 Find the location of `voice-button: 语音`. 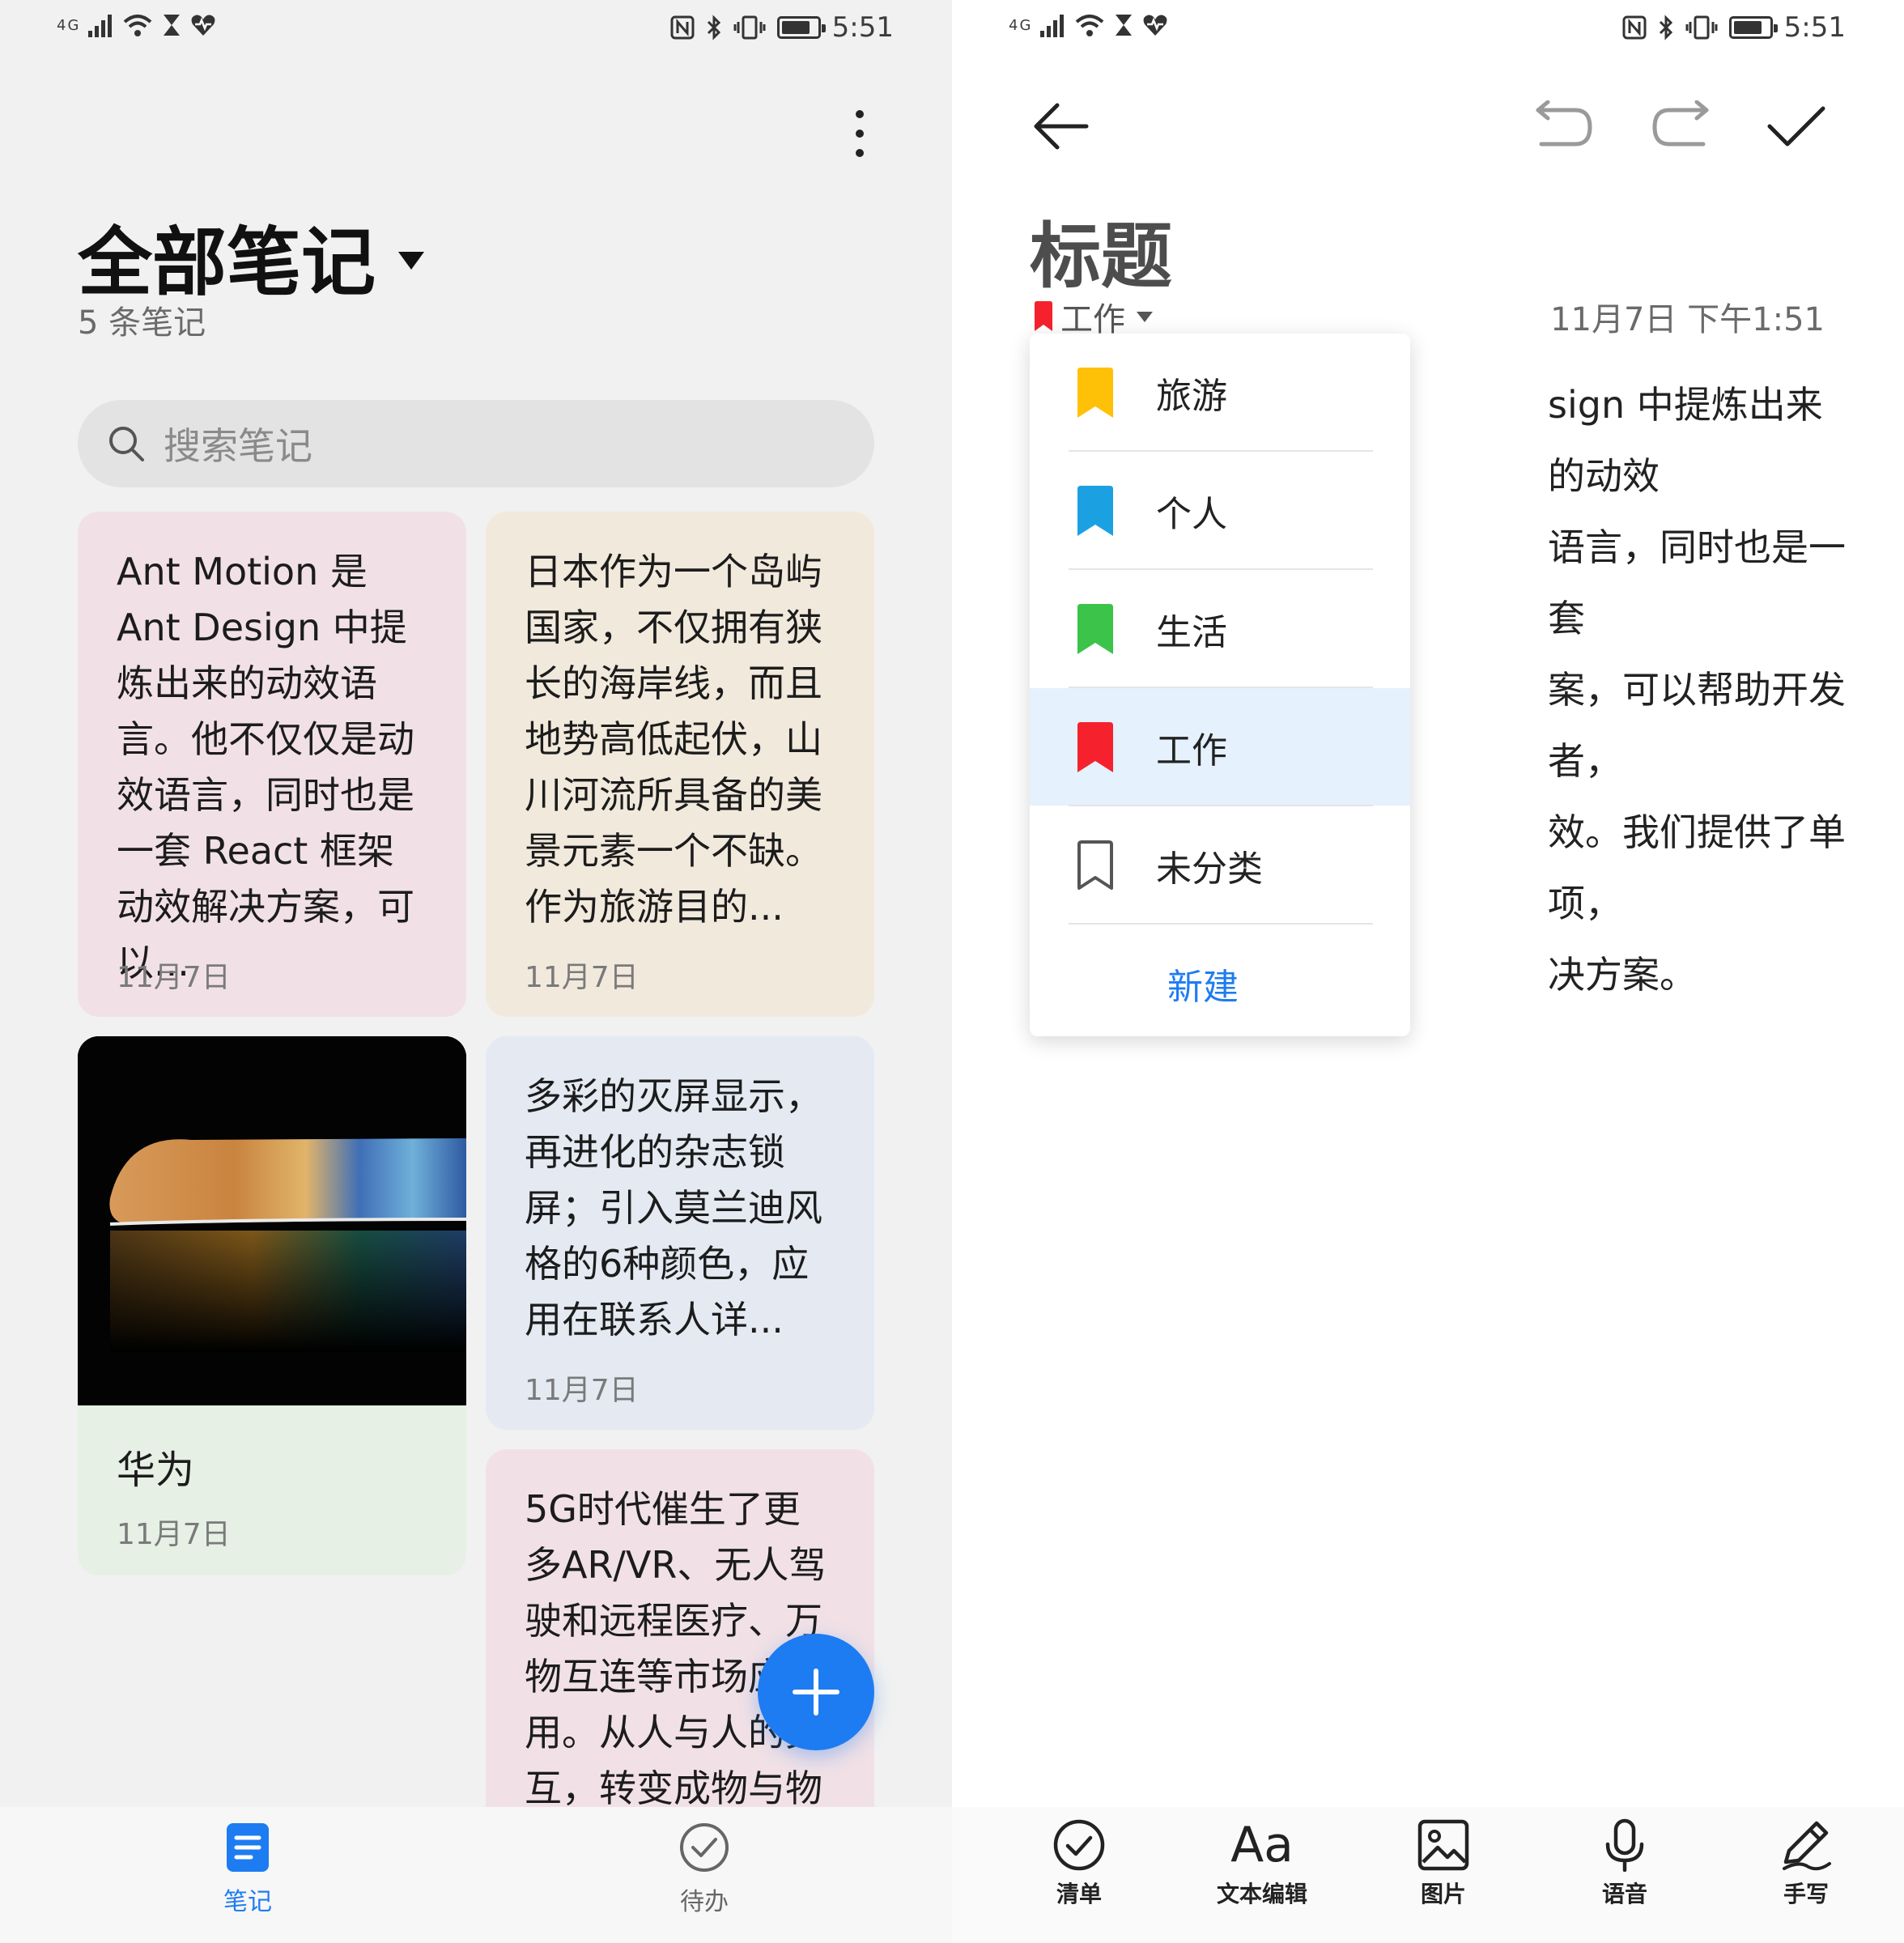

voice-button: 语音 is located at coordinates (1625, 1863).